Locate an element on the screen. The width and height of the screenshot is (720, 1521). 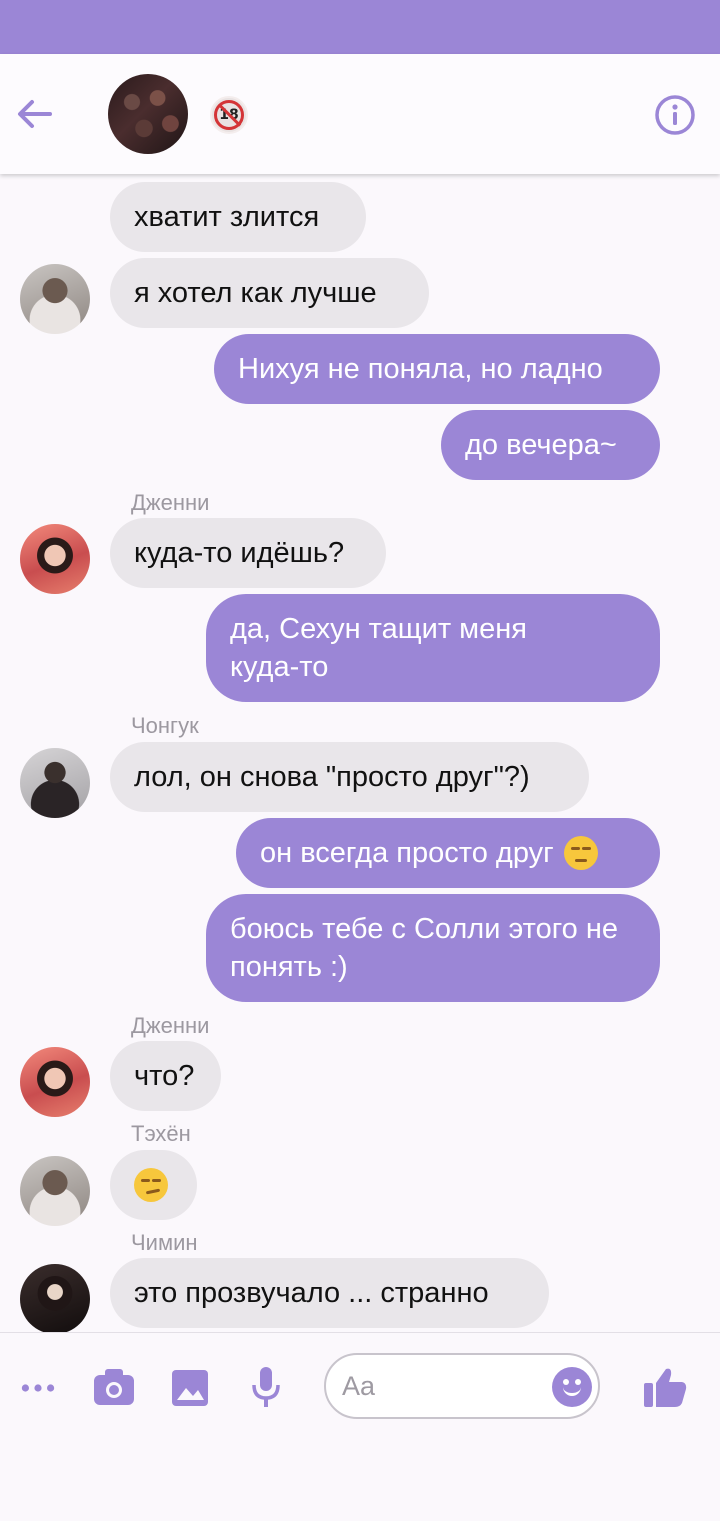
unamused-face-icon is located at coordinates (580, 853).